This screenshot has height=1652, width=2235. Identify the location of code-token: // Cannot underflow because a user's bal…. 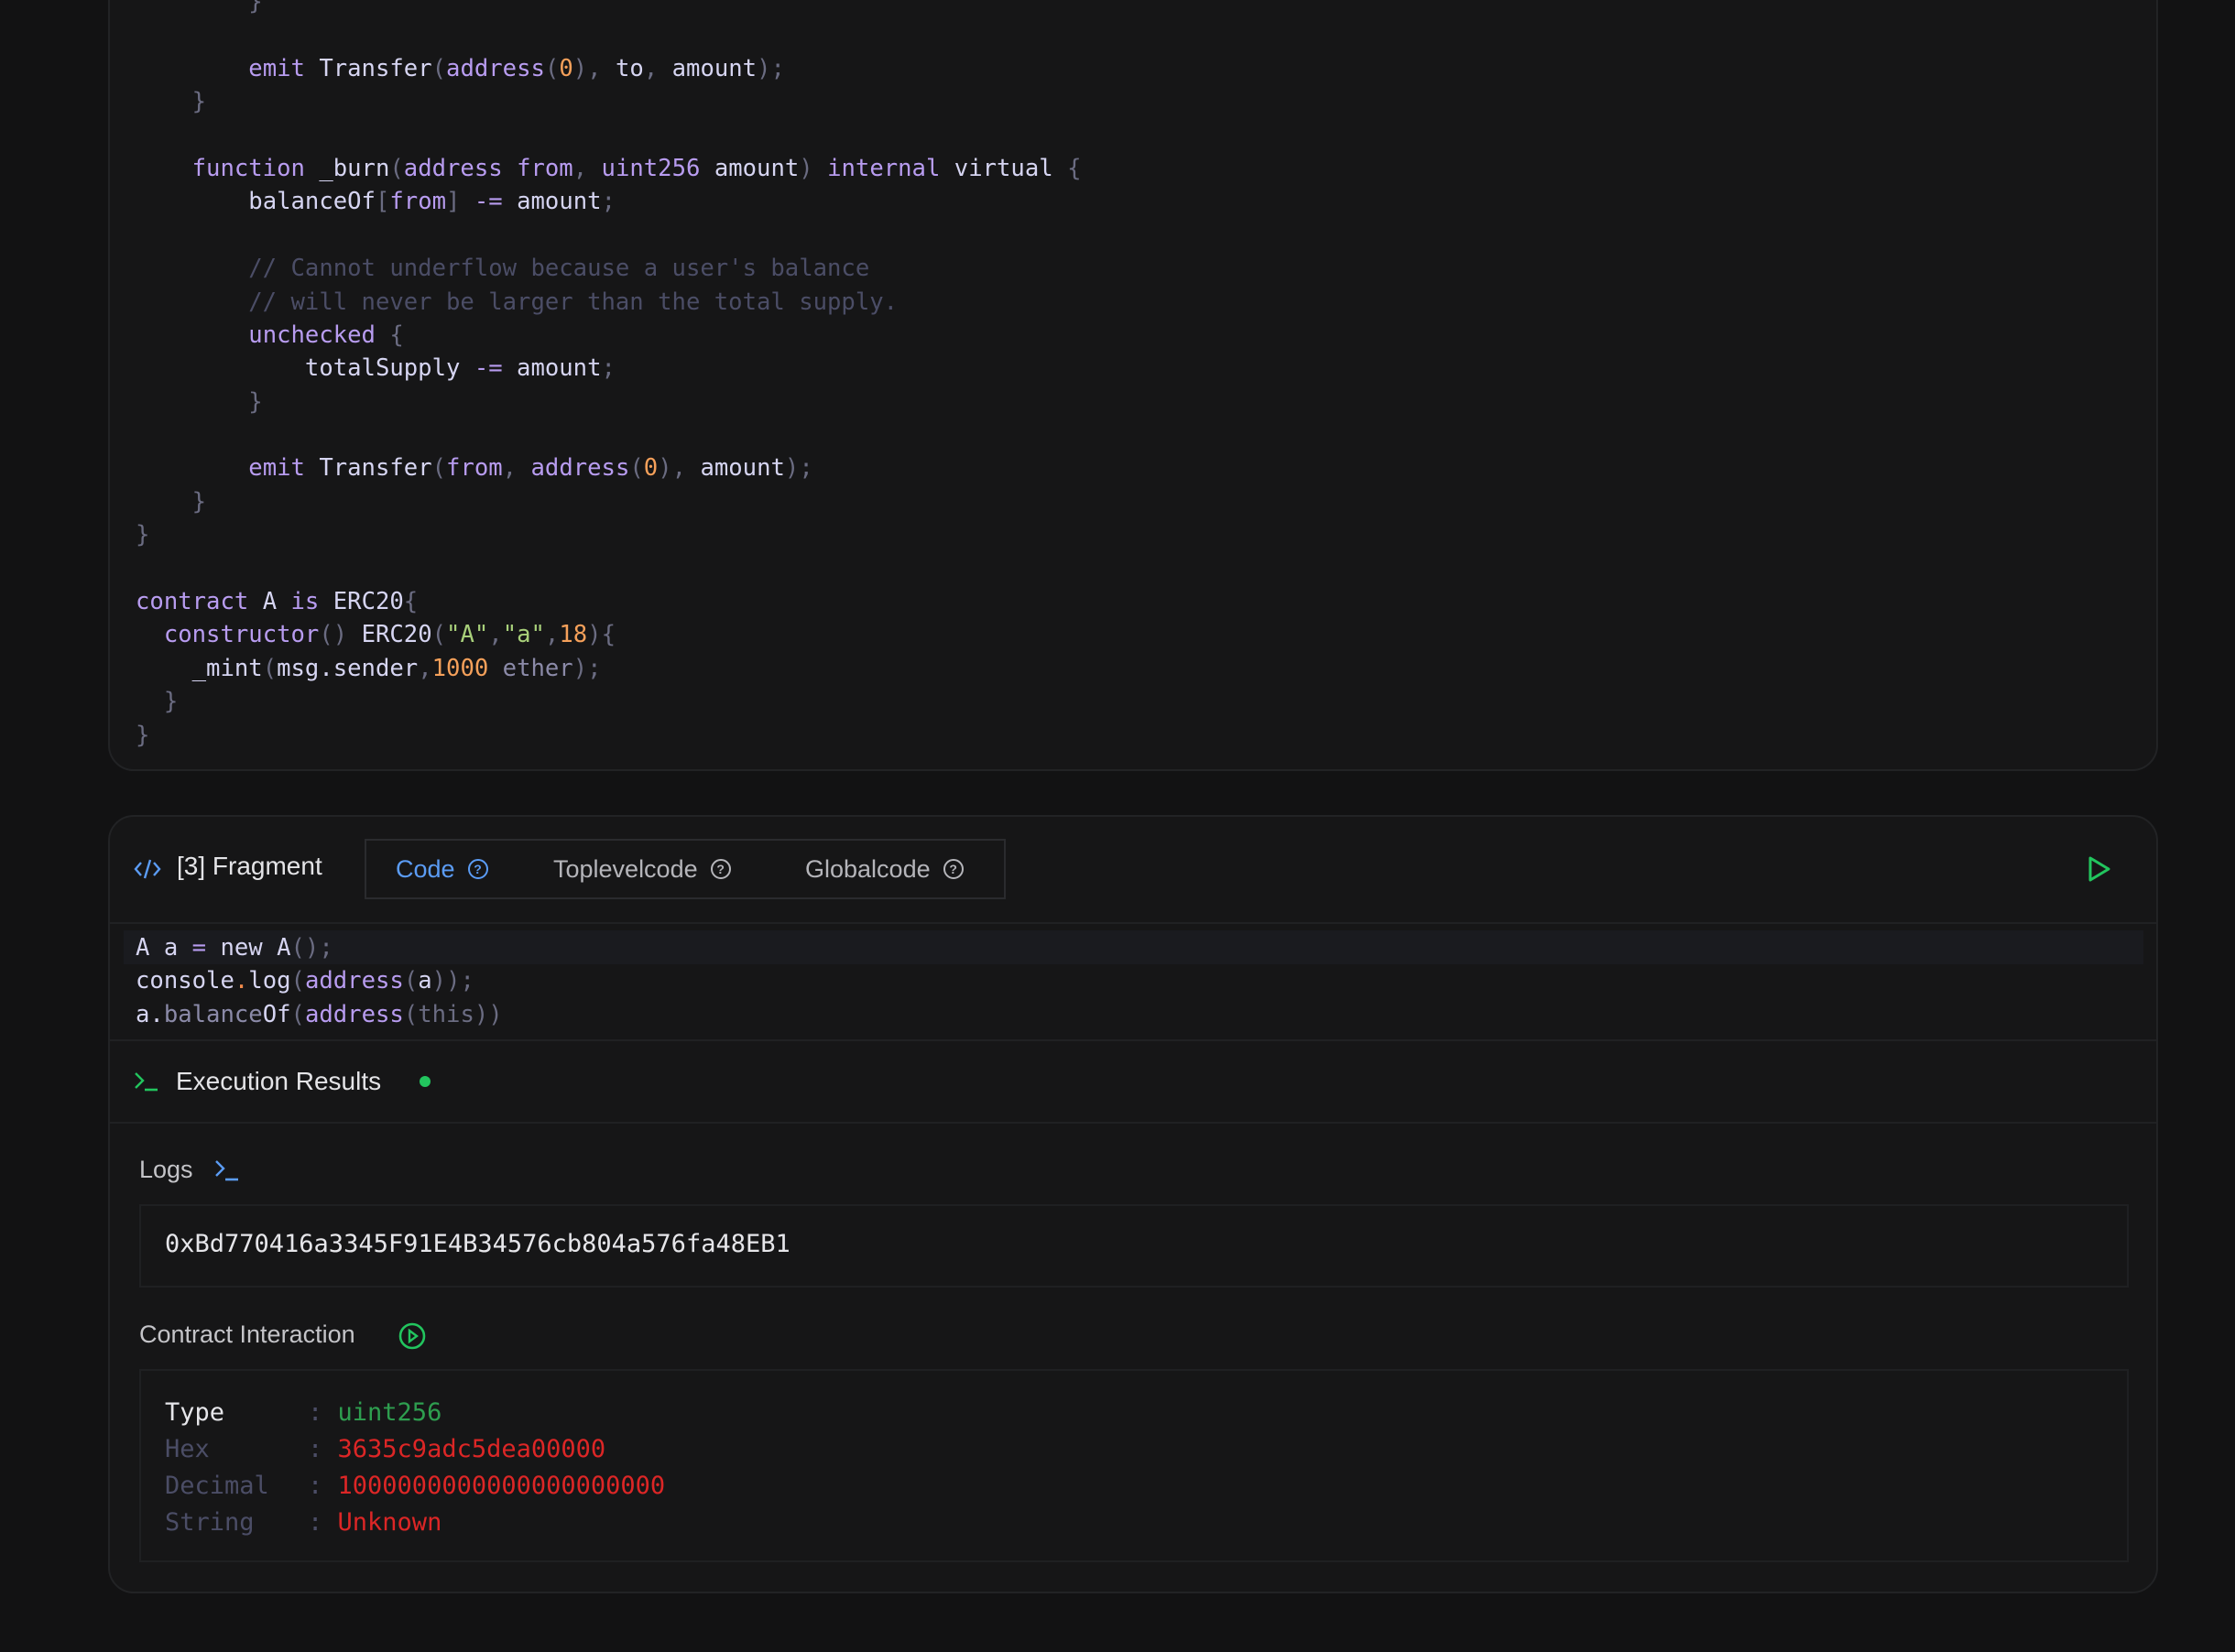
(503, 269).